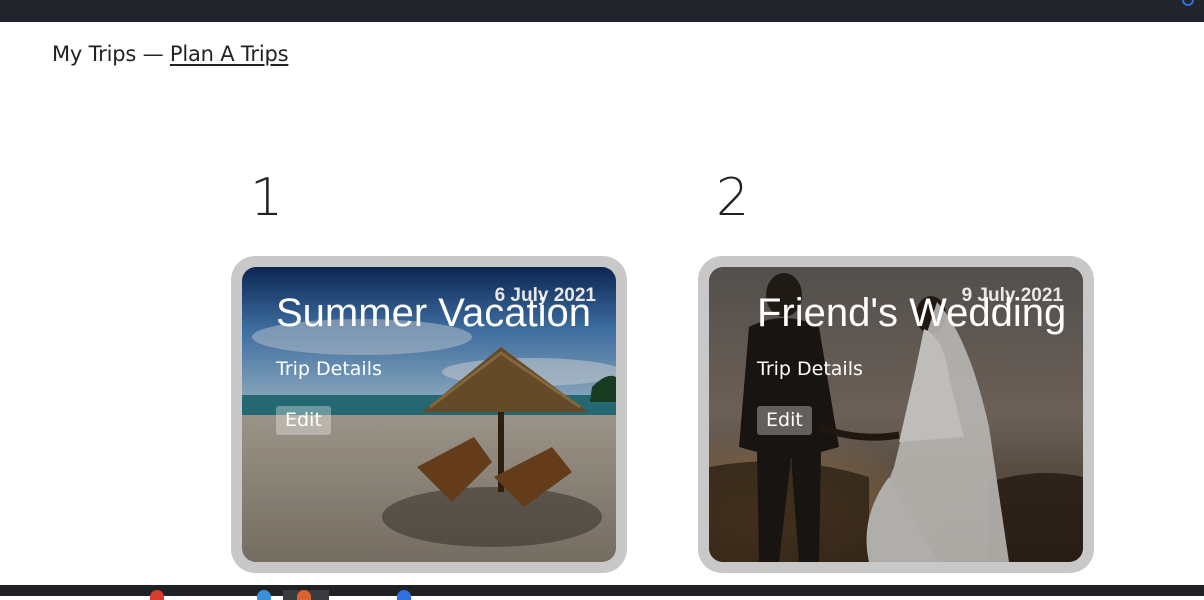 The height and width of the screenshot is (600, 1204). I want to click on breadcrumb: My Trips — Plan A Trips, so click(170, 54).